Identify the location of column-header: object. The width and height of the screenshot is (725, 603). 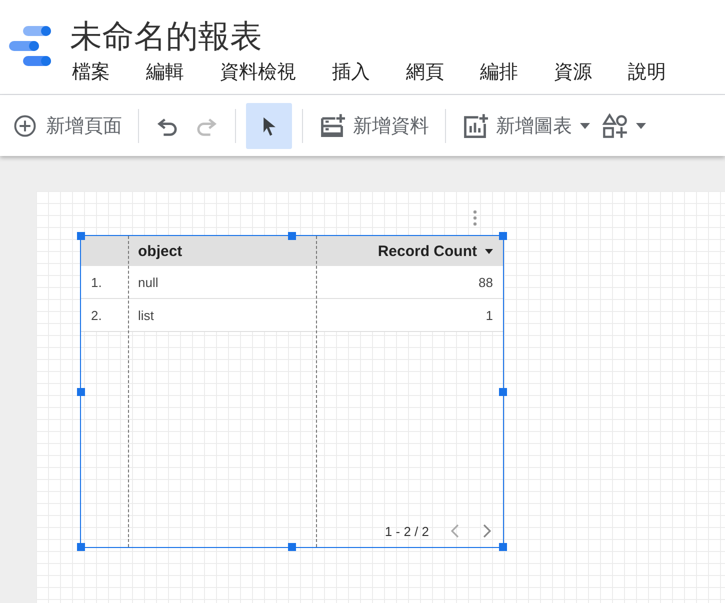
(222, 251).